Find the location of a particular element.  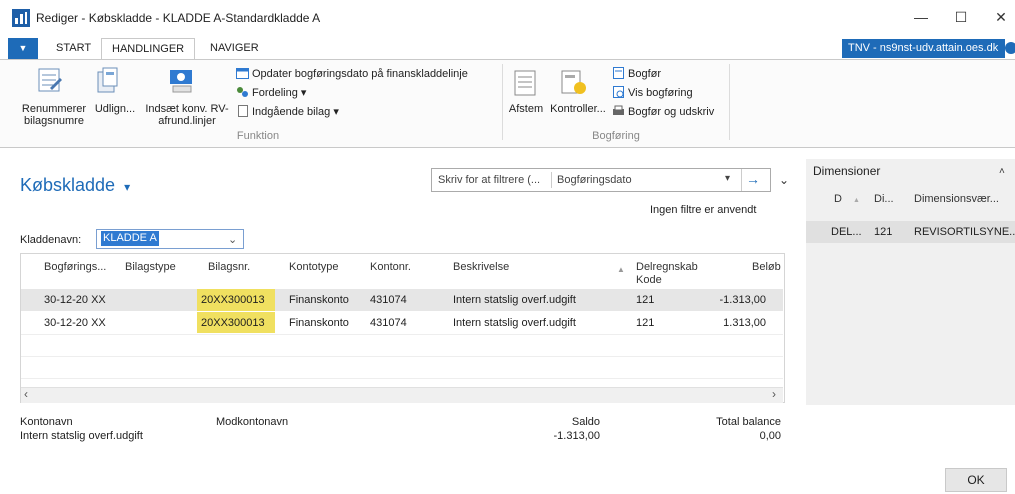

collapse-chevron-icon: ˄ is located at coordinates (1002, 171).